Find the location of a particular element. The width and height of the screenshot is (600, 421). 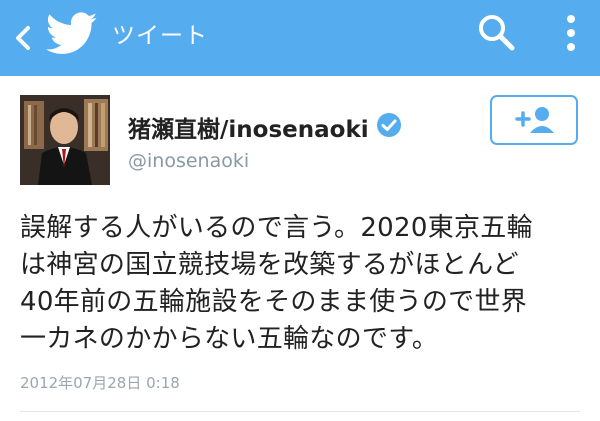

follow-button is located at coordinates (534, 120).